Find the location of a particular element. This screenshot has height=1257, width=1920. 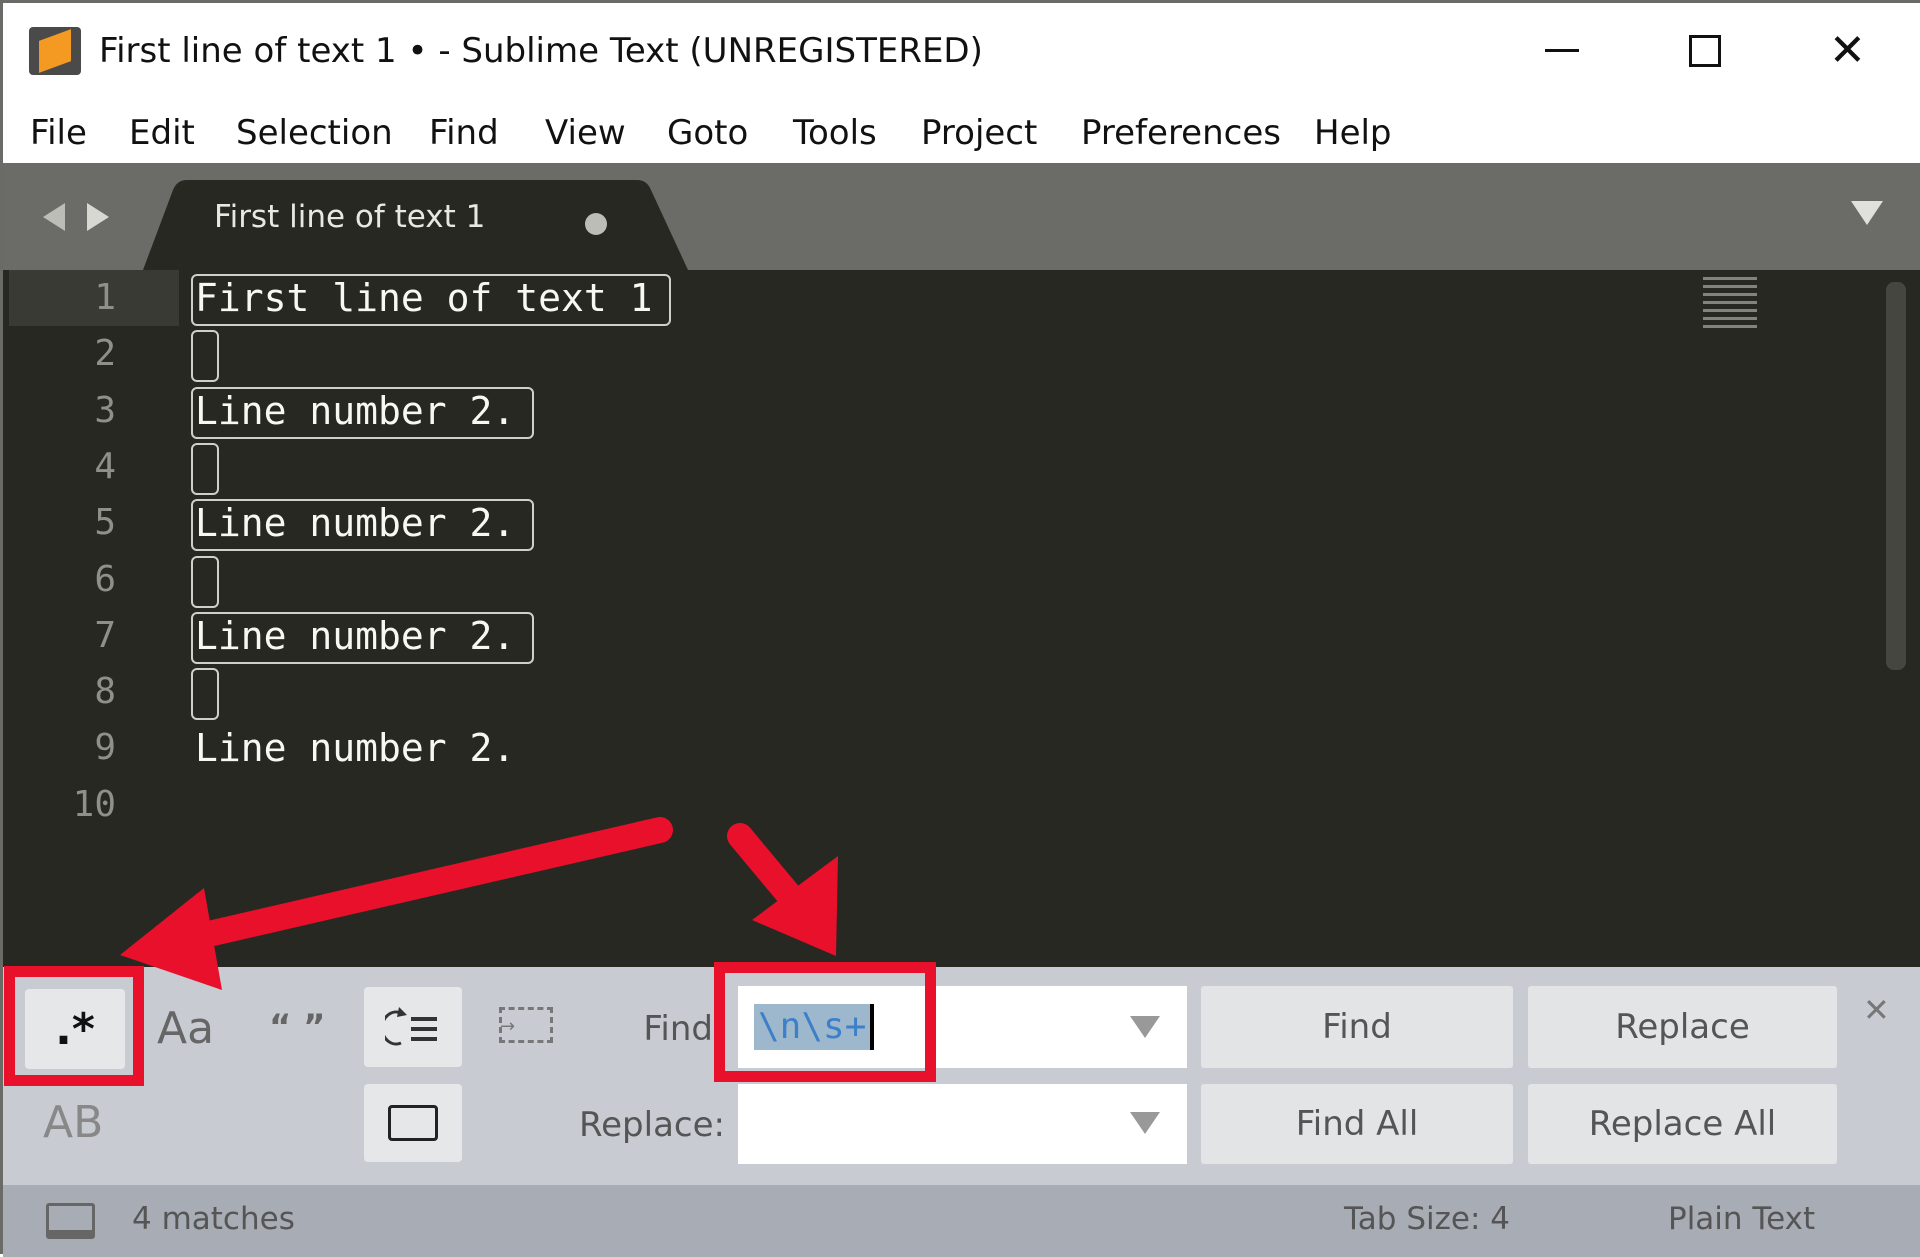

maximize-button is located at coordinates (1705, 51).